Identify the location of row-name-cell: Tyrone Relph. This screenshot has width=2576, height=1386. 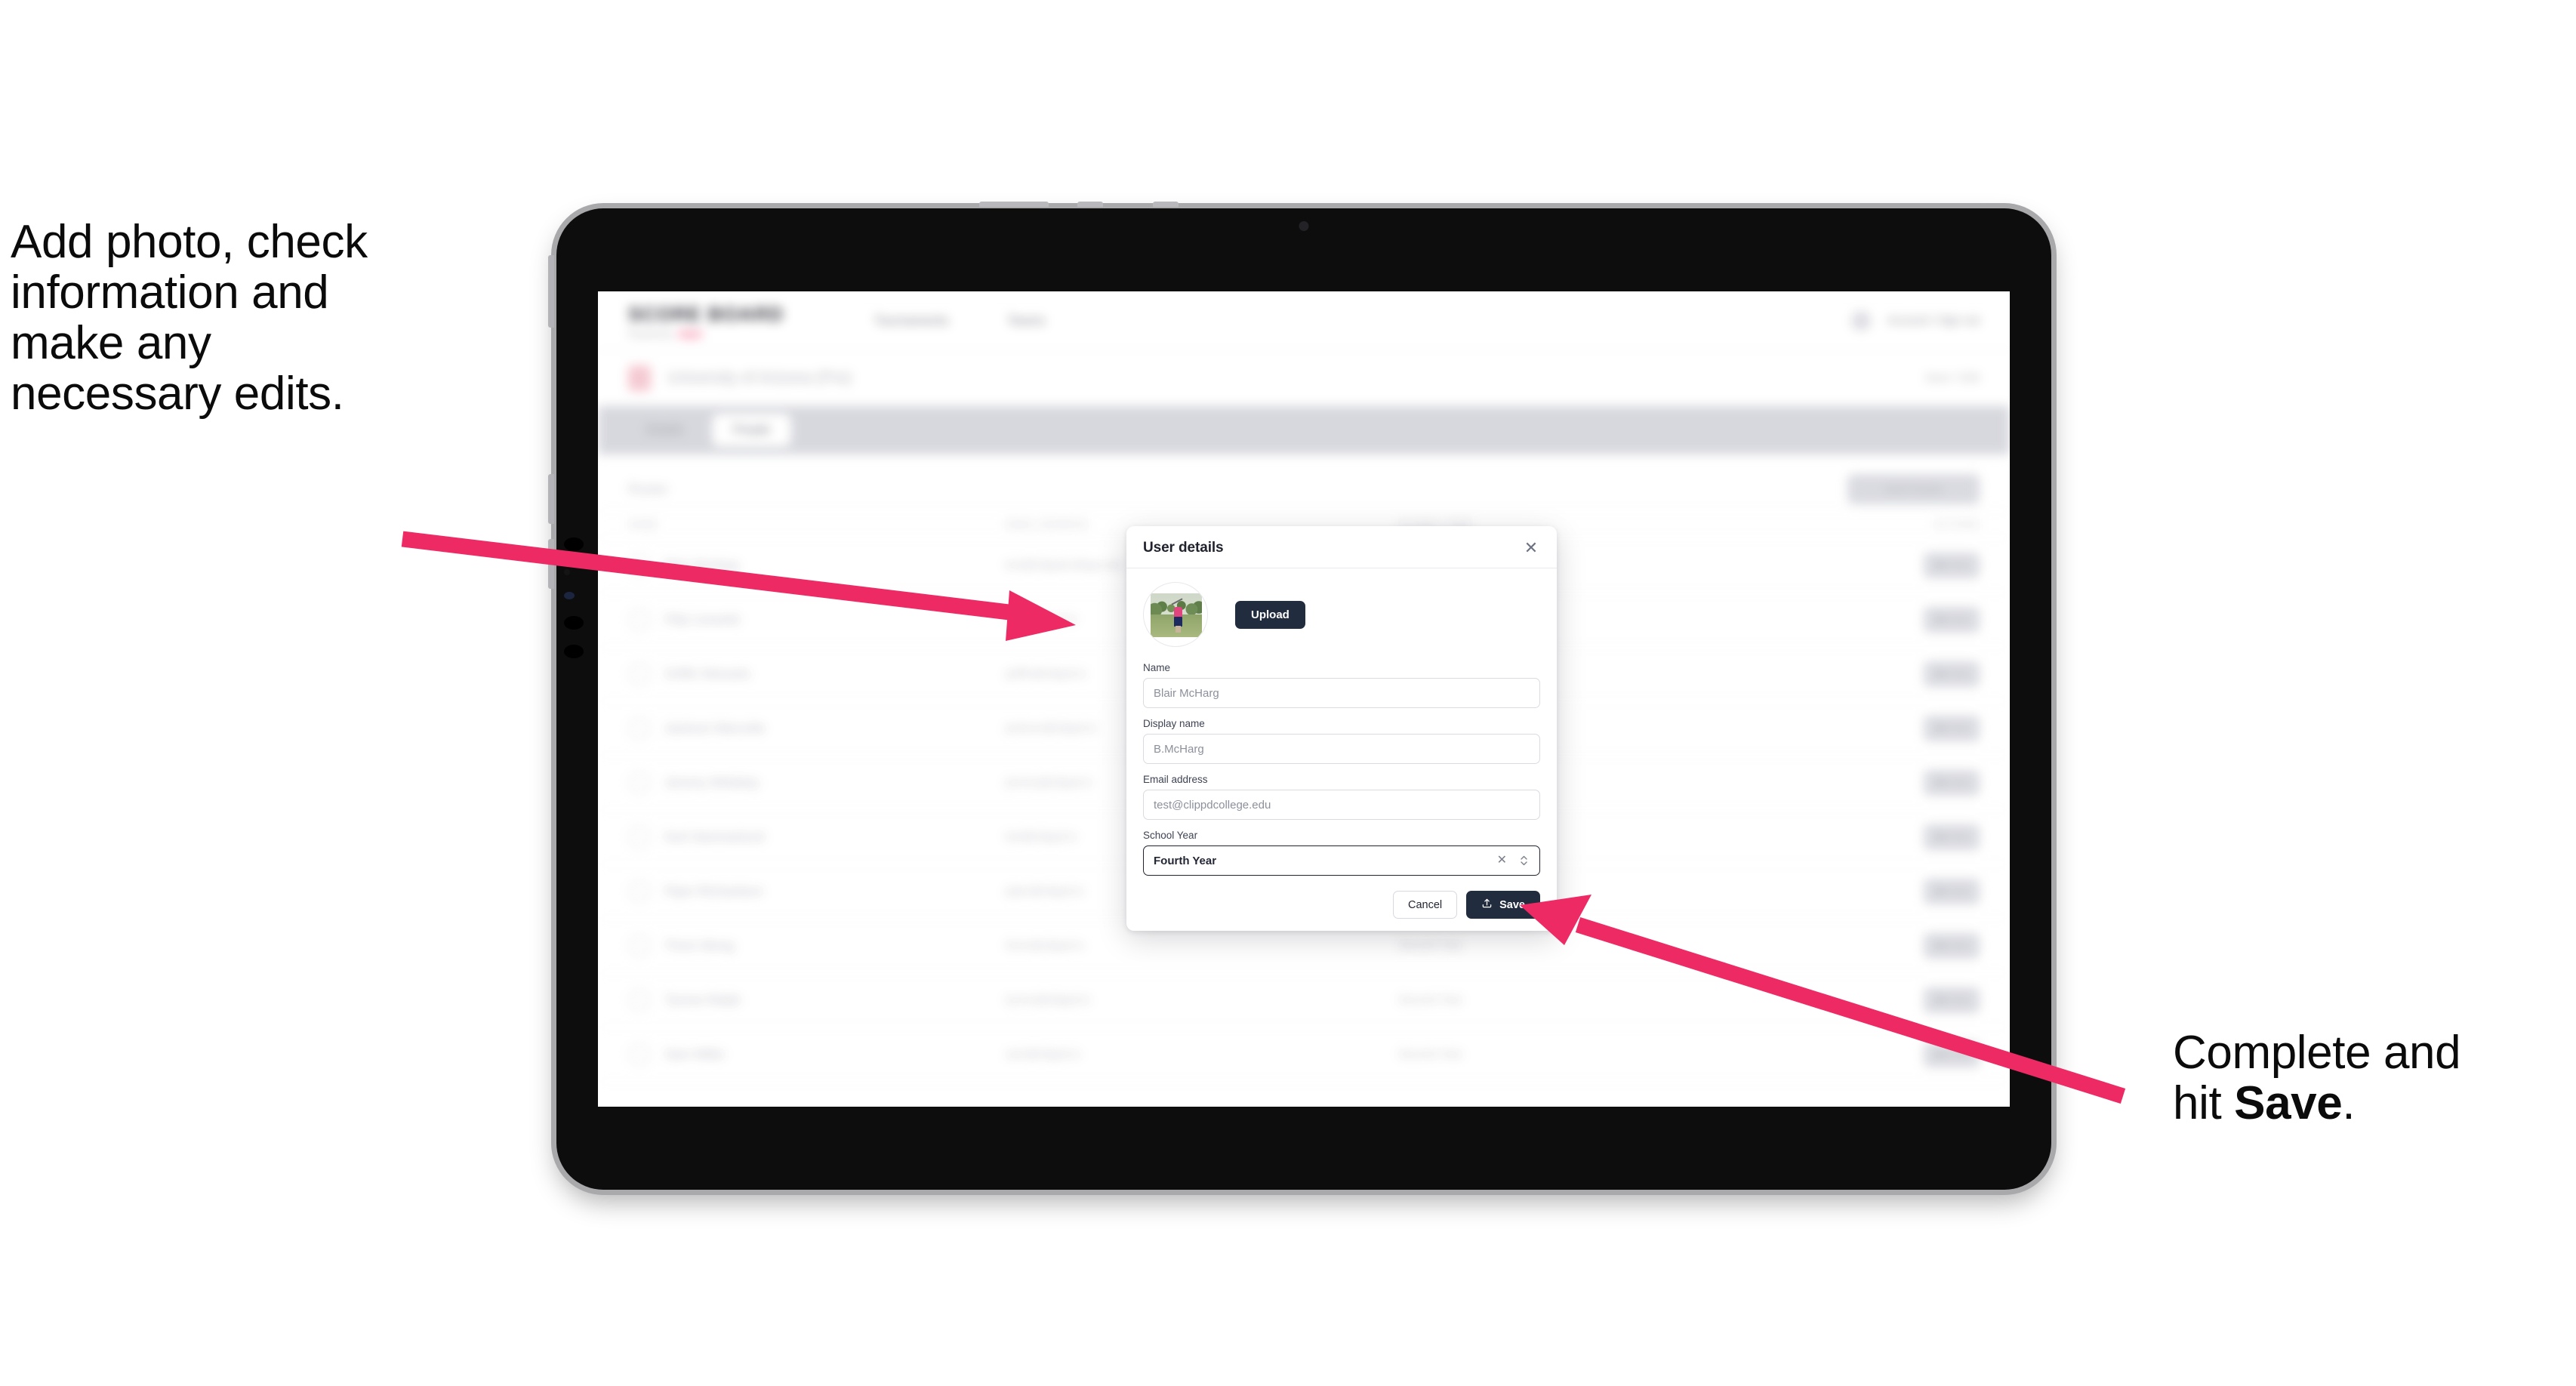
(817, 1000).